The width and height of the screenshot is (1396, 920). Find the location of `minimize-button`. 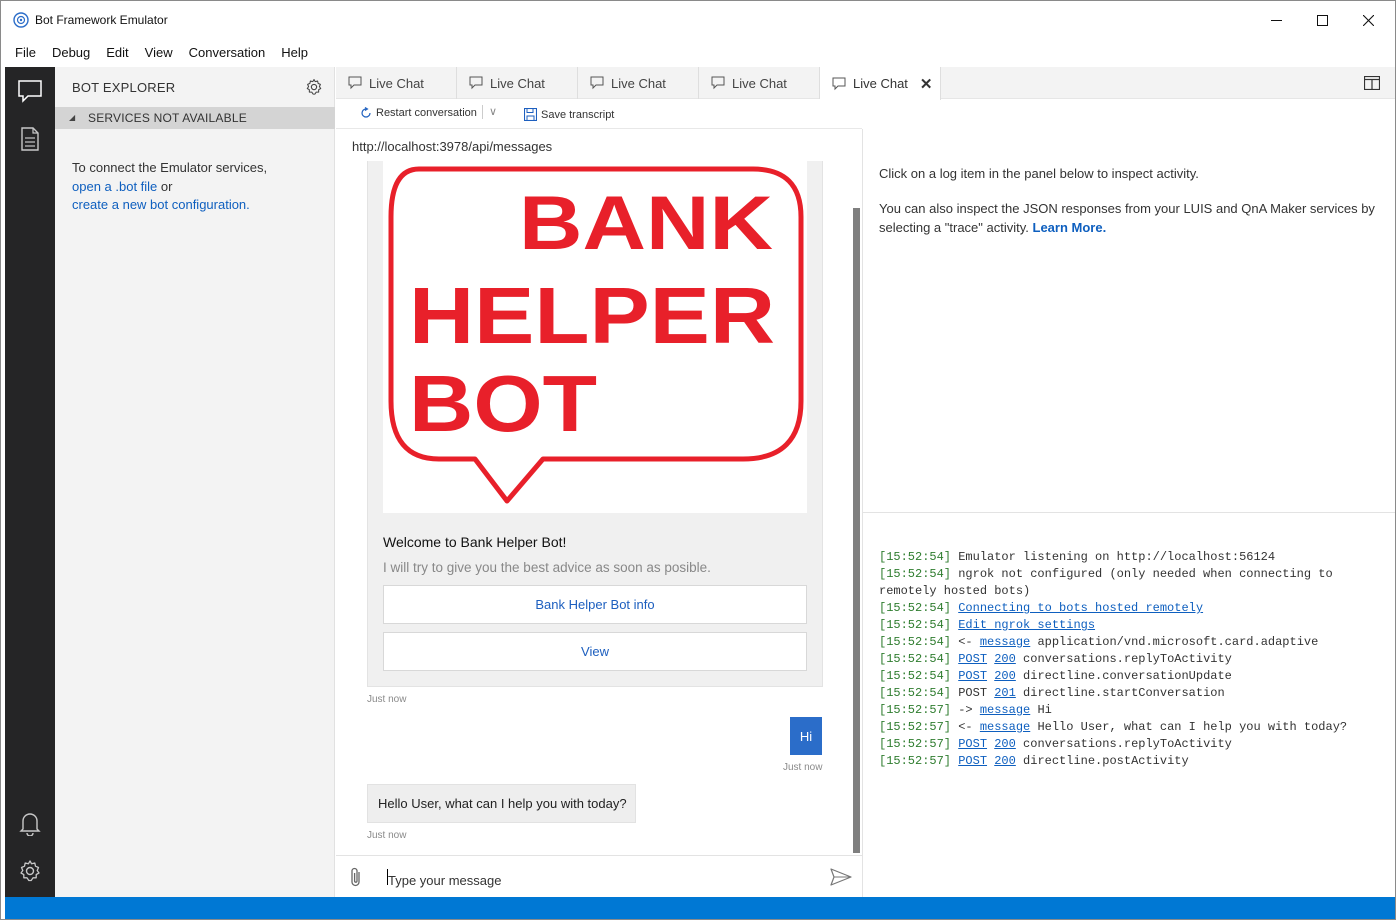

minimize-button is located at coordinates (1276, 20).